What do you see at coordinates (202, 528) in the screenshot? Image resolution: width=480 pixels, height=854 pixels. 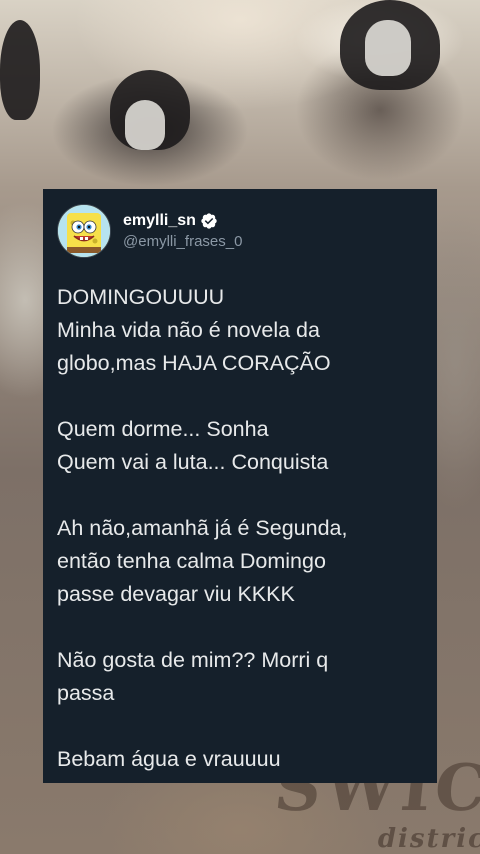 I see `post-text-line: Ah não,amanhã já é Segunda,` at bounding box center [202, 528].